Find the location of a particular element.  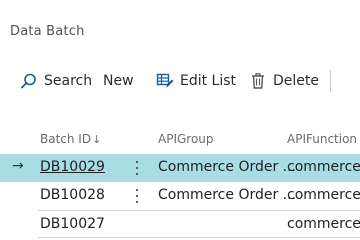

trash-icon is located at coordinates (258, 81).